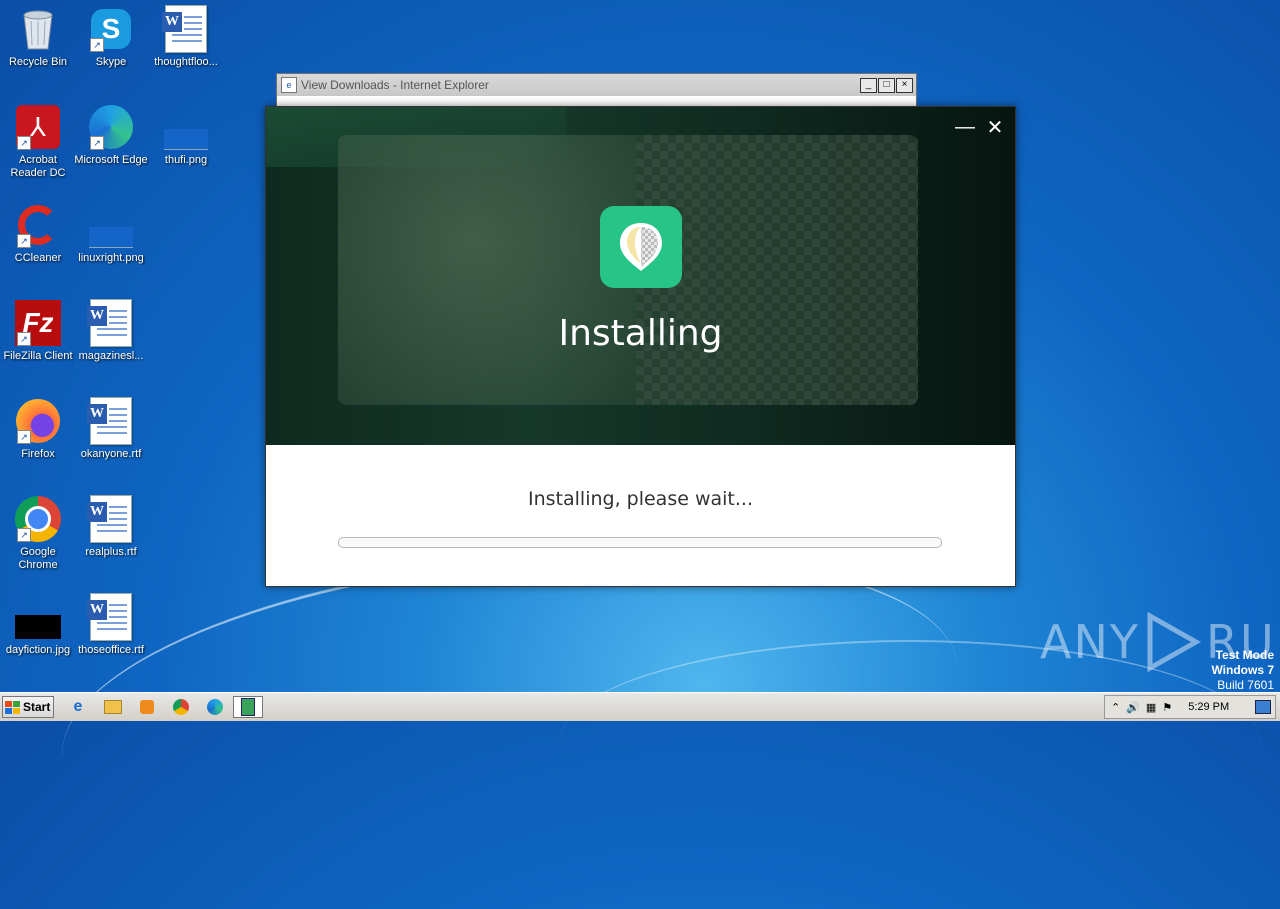  Describe the element at coordinates (38, 29) in the screenshot. I see `recycle-bin-icon` at that location.